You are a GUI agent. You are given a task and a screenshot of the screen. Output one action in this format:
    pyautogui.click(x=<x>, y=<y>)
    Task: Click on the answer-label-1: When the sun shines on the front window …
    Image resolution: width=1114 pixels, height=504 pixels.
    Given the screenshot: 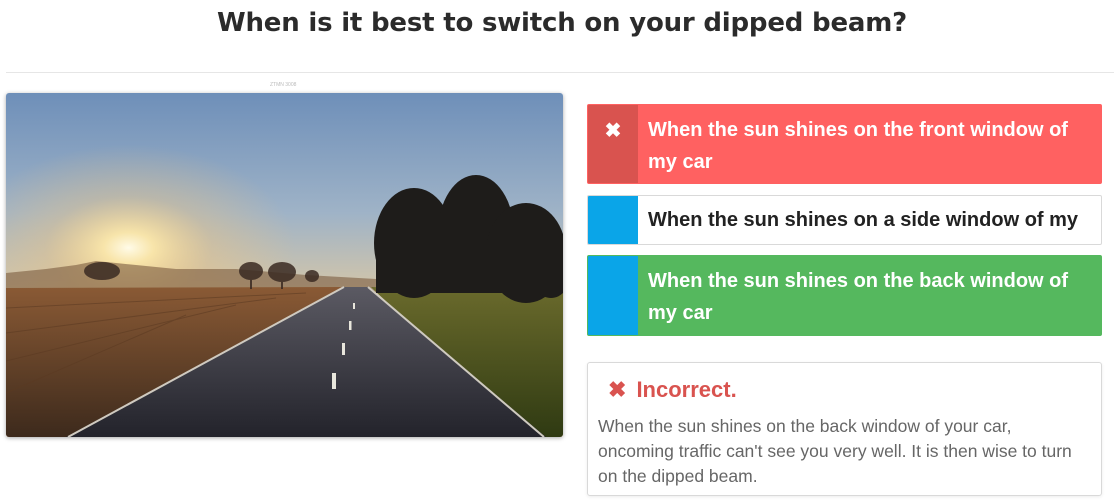 What is the action you would take?
    pyautogui.click(x=858, y=146)
    